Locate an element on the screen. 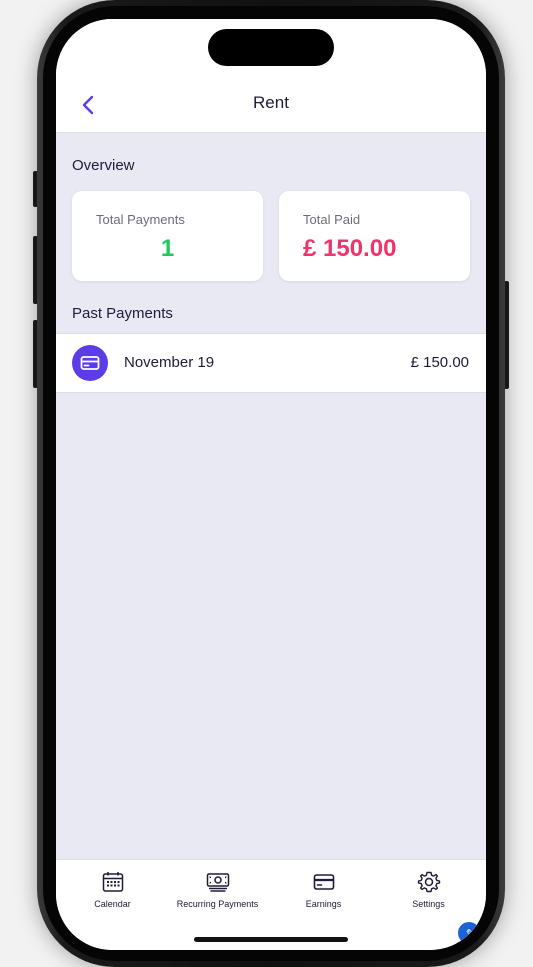 This screenshot has height=967, width=533. overview-heading: Overview is located at coordinates (103, 165).